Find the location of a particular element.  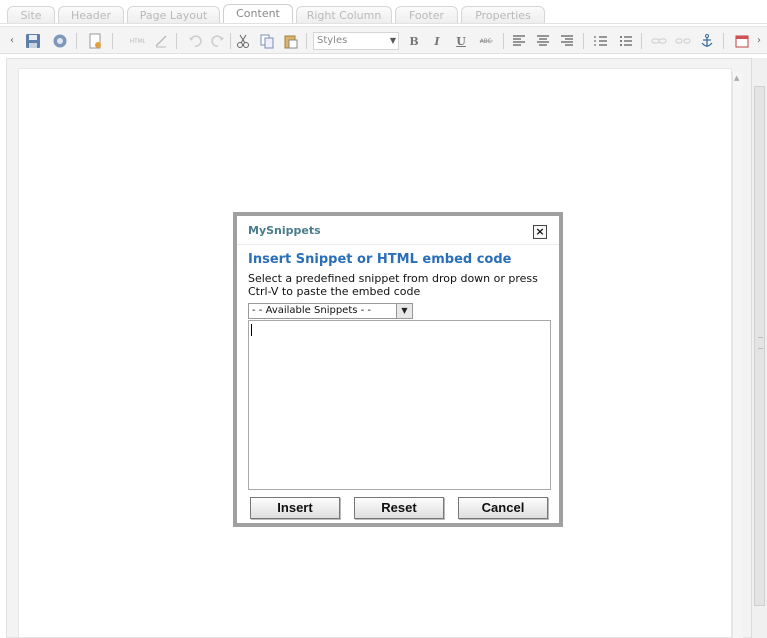

spellcheck-icon is located at coordinates (161, 41).